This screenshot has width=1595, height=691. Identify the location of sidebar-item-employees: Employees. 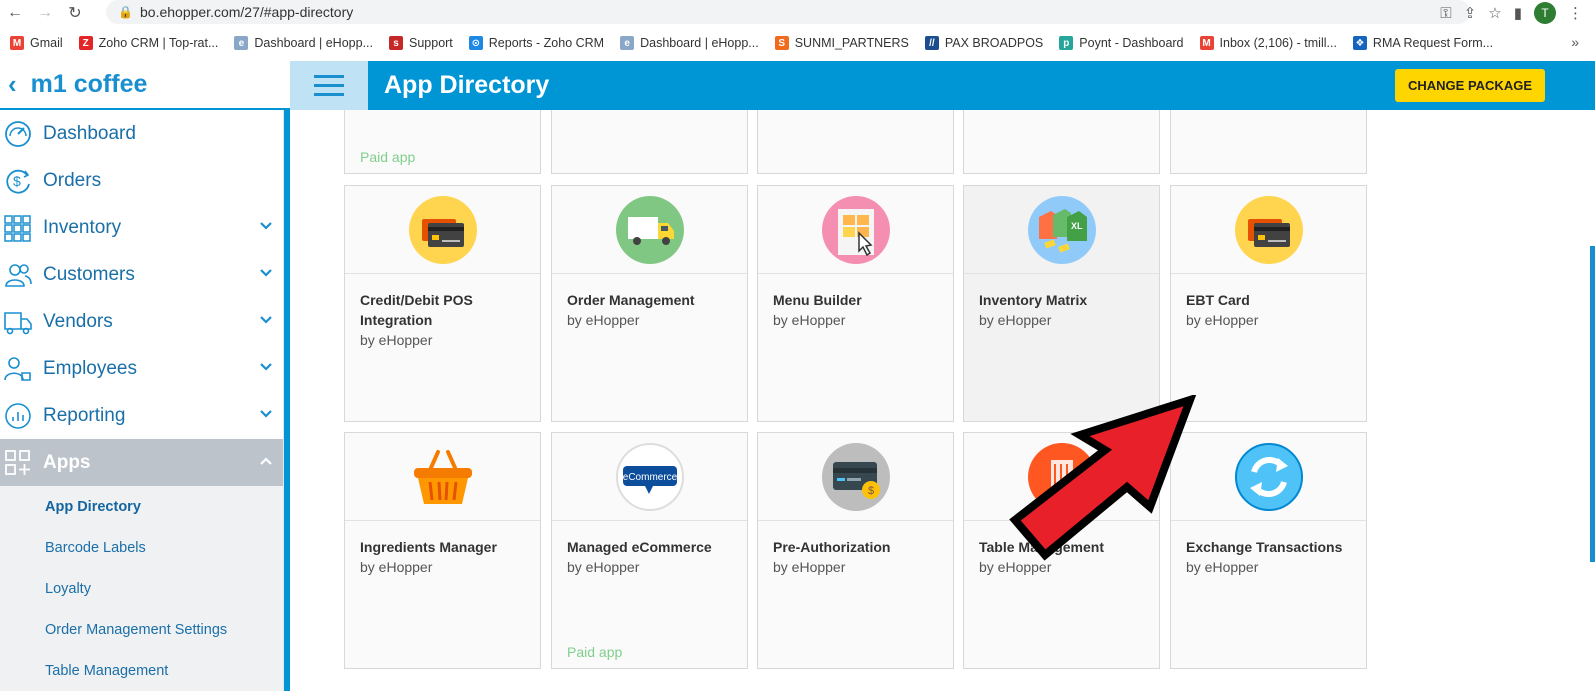
(141, 368).